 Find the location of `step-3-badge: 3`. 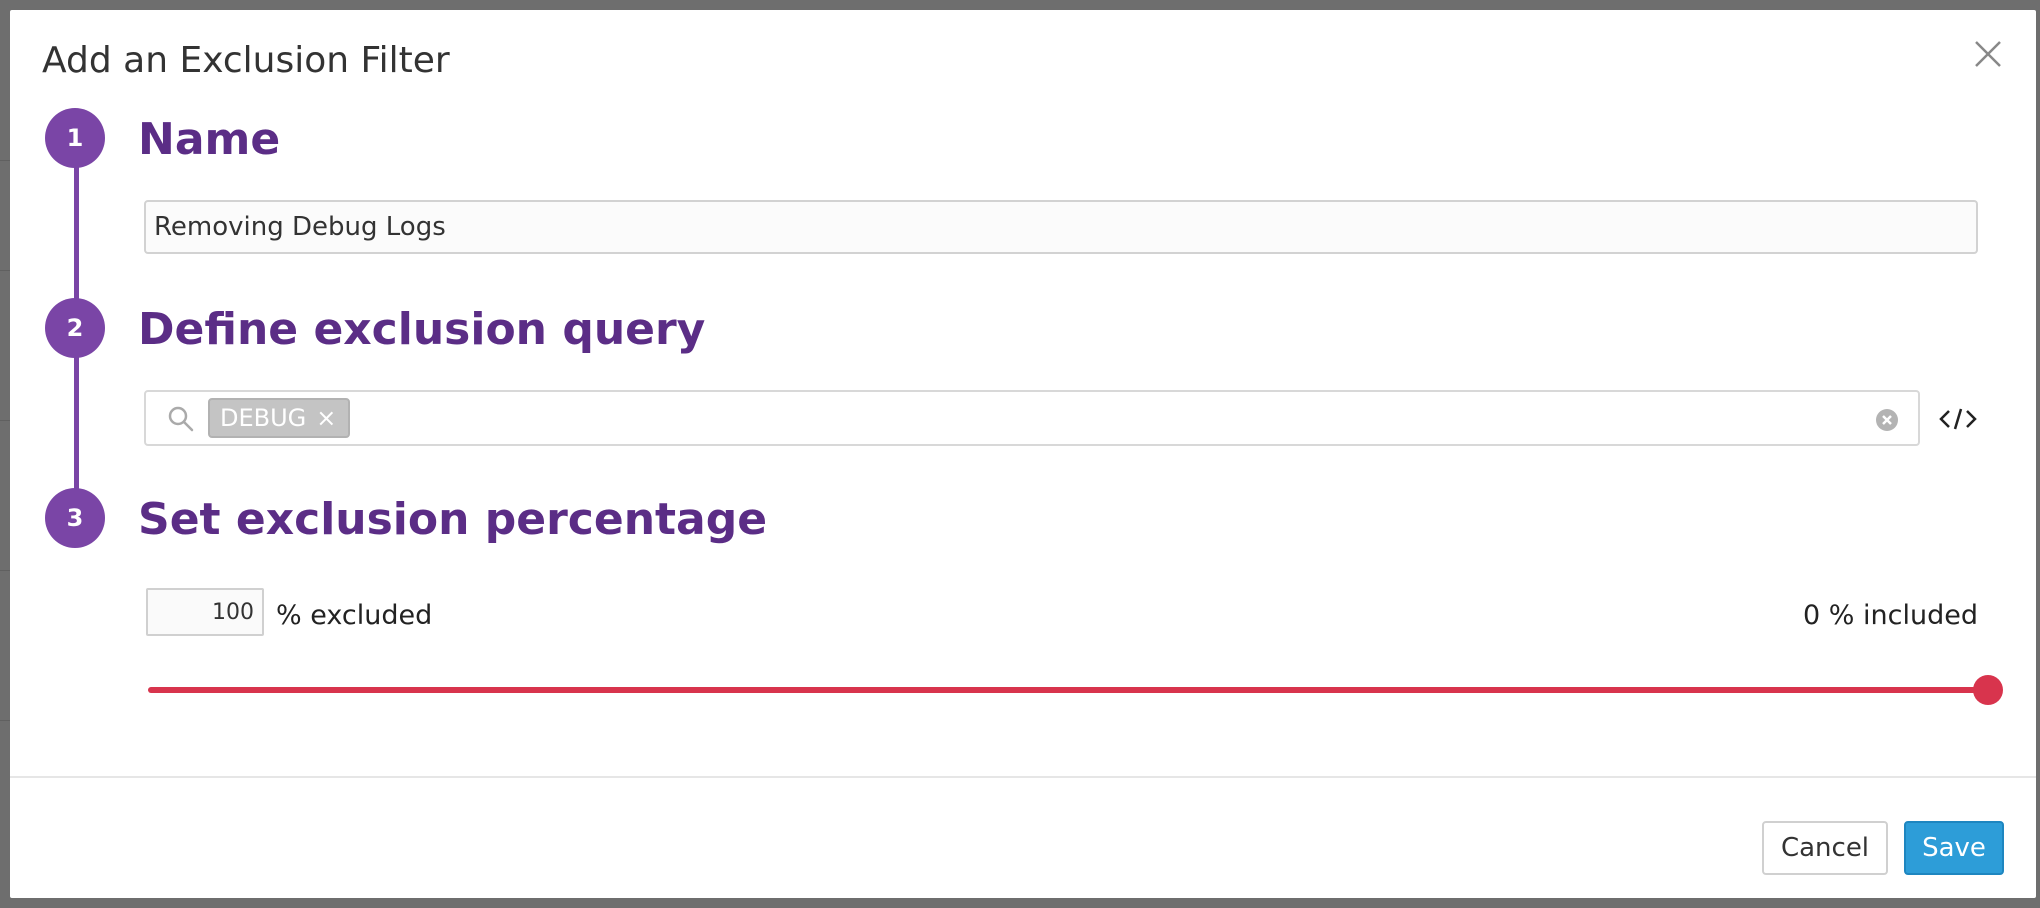

step-3-badge: 3 is located at coordinates (75, 518).